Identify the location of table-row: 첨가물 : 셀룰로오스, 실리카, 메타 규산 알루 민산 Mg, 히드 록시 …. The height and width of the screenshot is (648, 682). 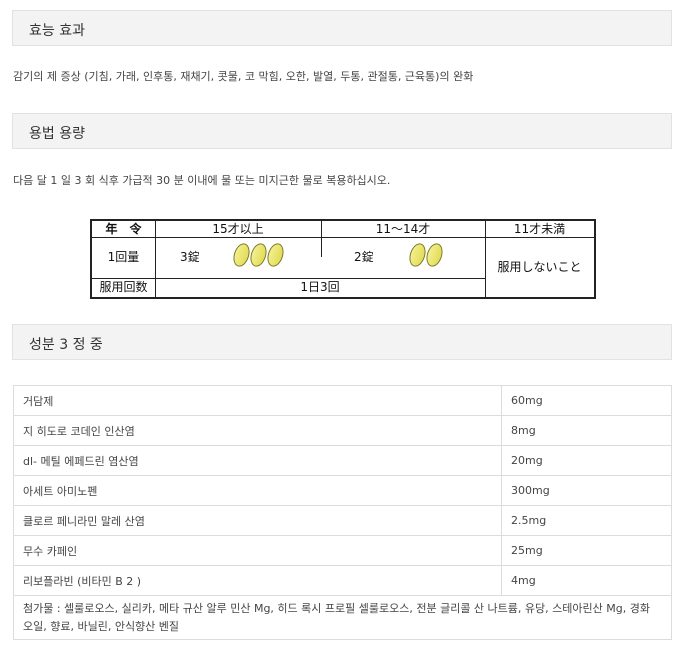
(342, 617).